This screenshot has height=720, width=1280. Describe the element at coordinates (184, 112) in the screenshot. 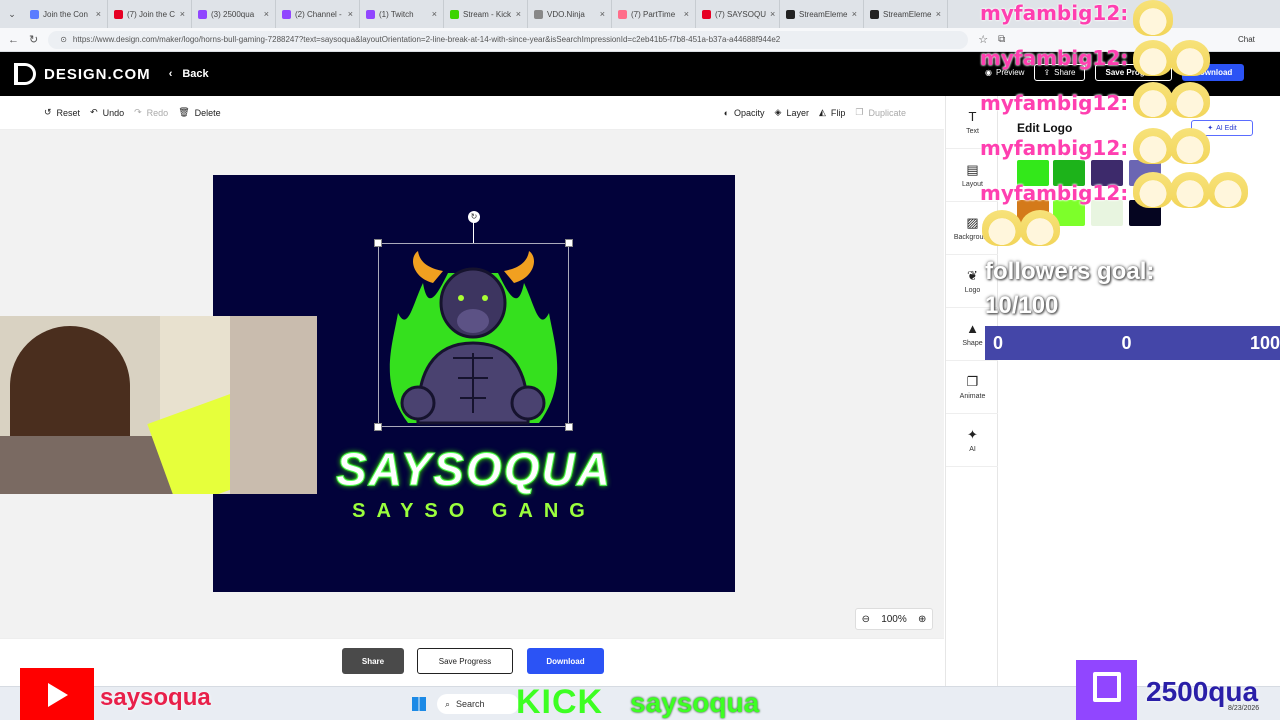

I see `trash-icon: 🗑` at that location.